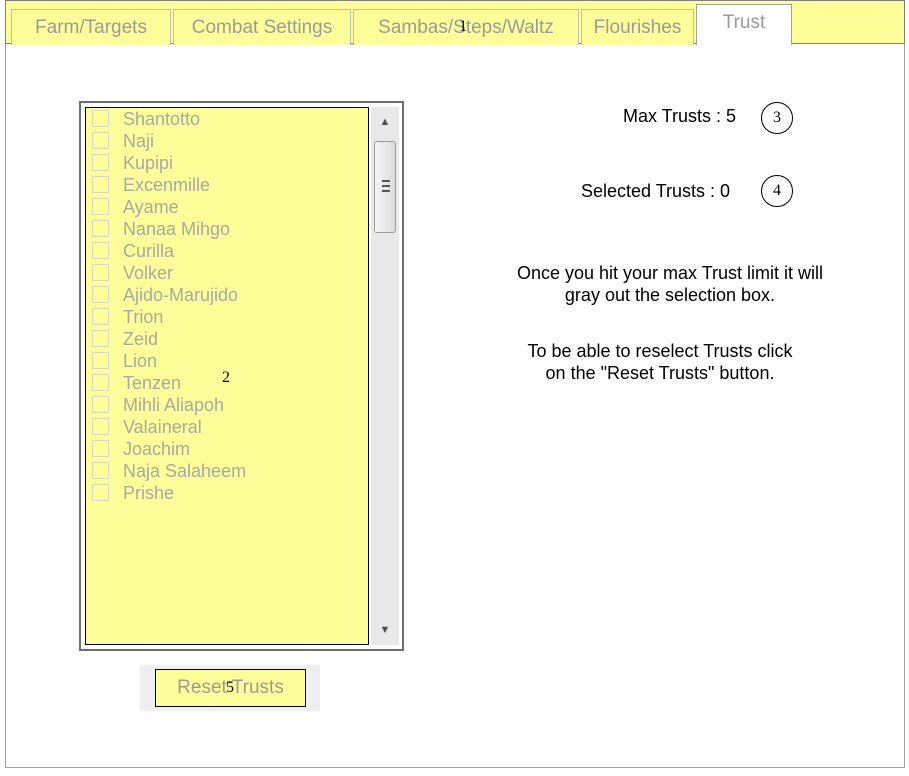 This screenshot has width=909, height=776. I want to click on tab-farm-targets: Farm/Targets, so click(91, 27).